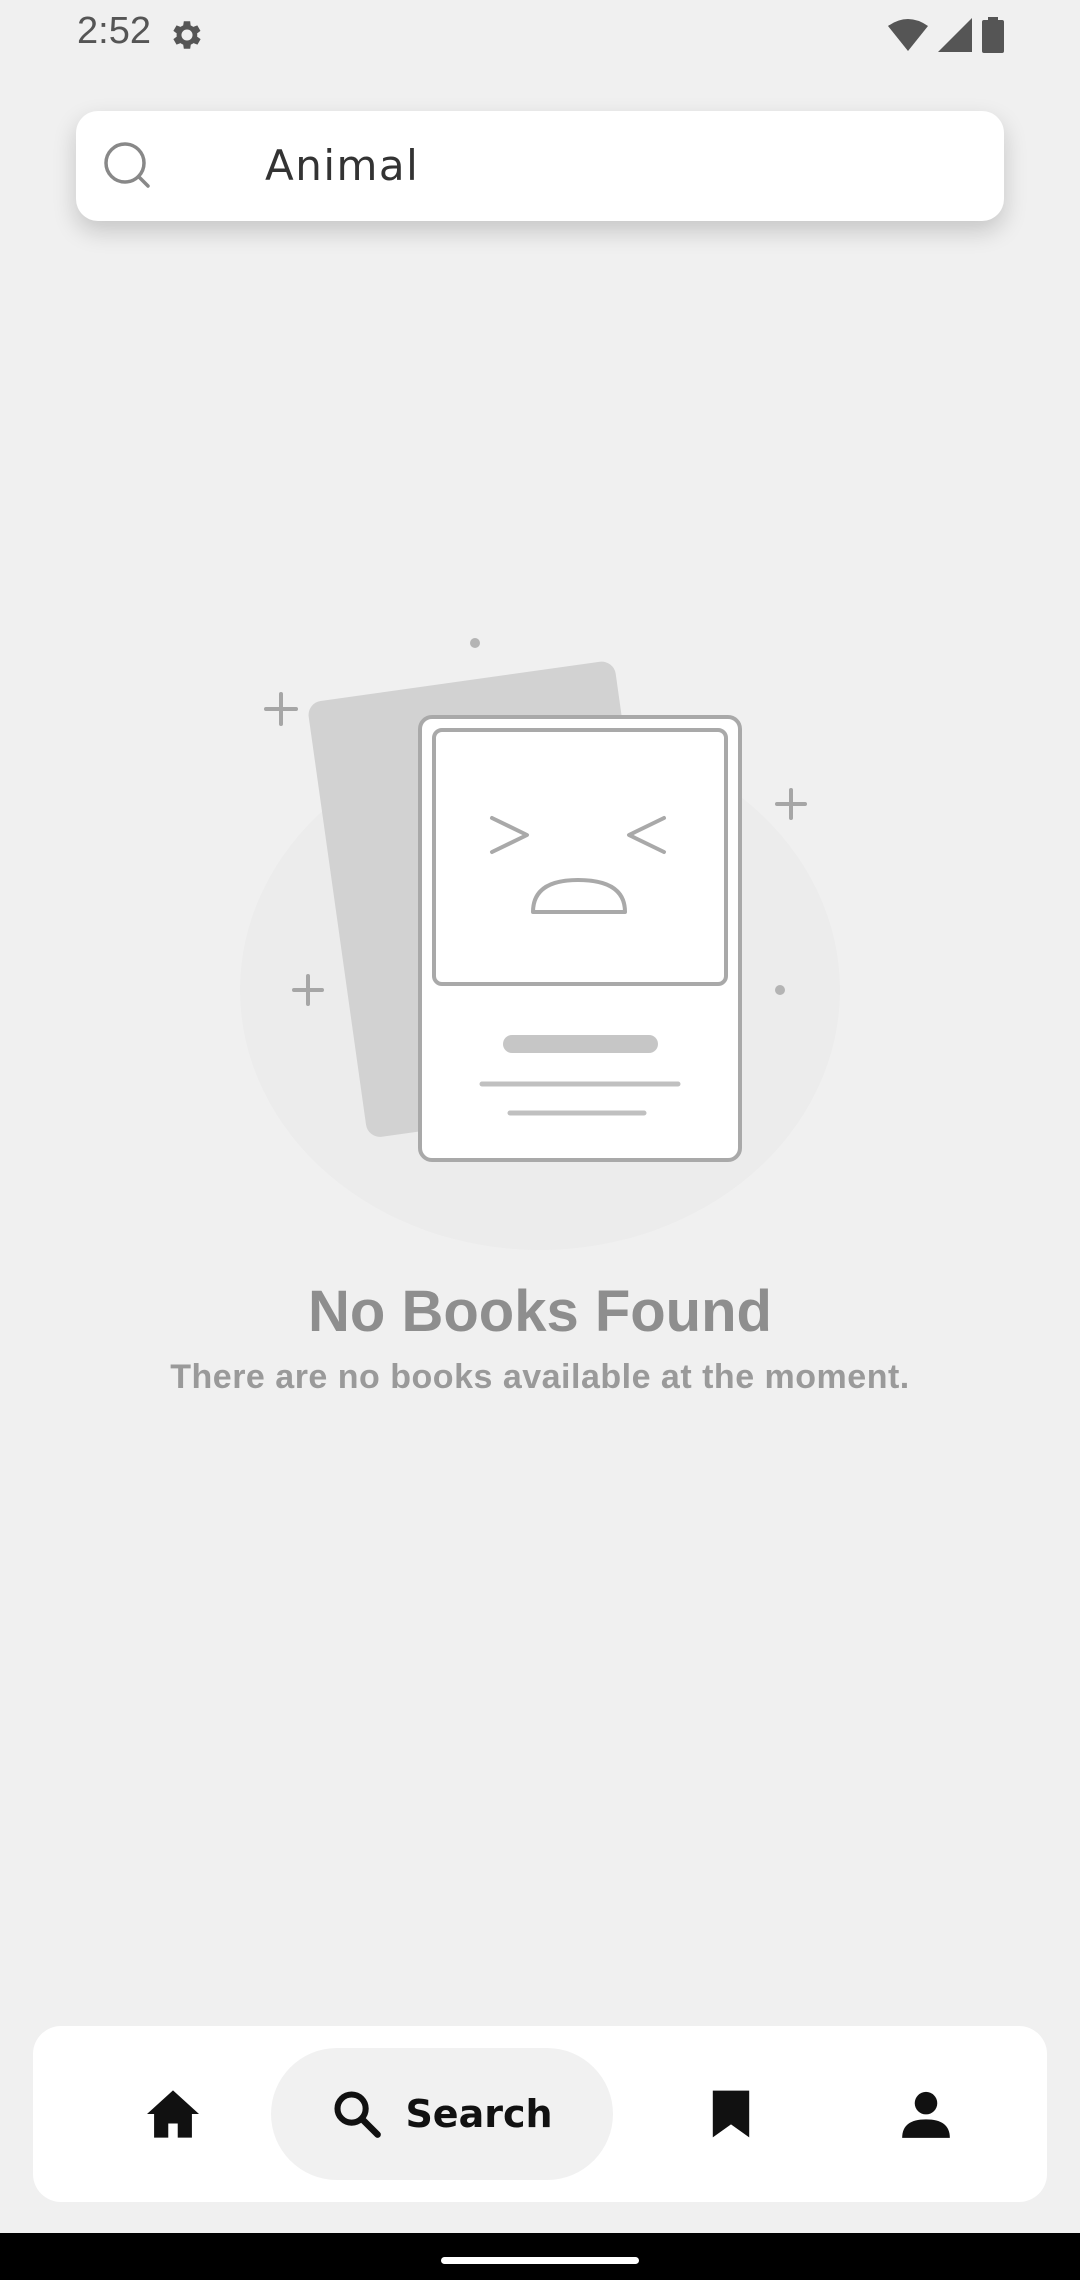 The image size is (1080, 2280). I want to click on gesture-handle, so click(540, 2260).